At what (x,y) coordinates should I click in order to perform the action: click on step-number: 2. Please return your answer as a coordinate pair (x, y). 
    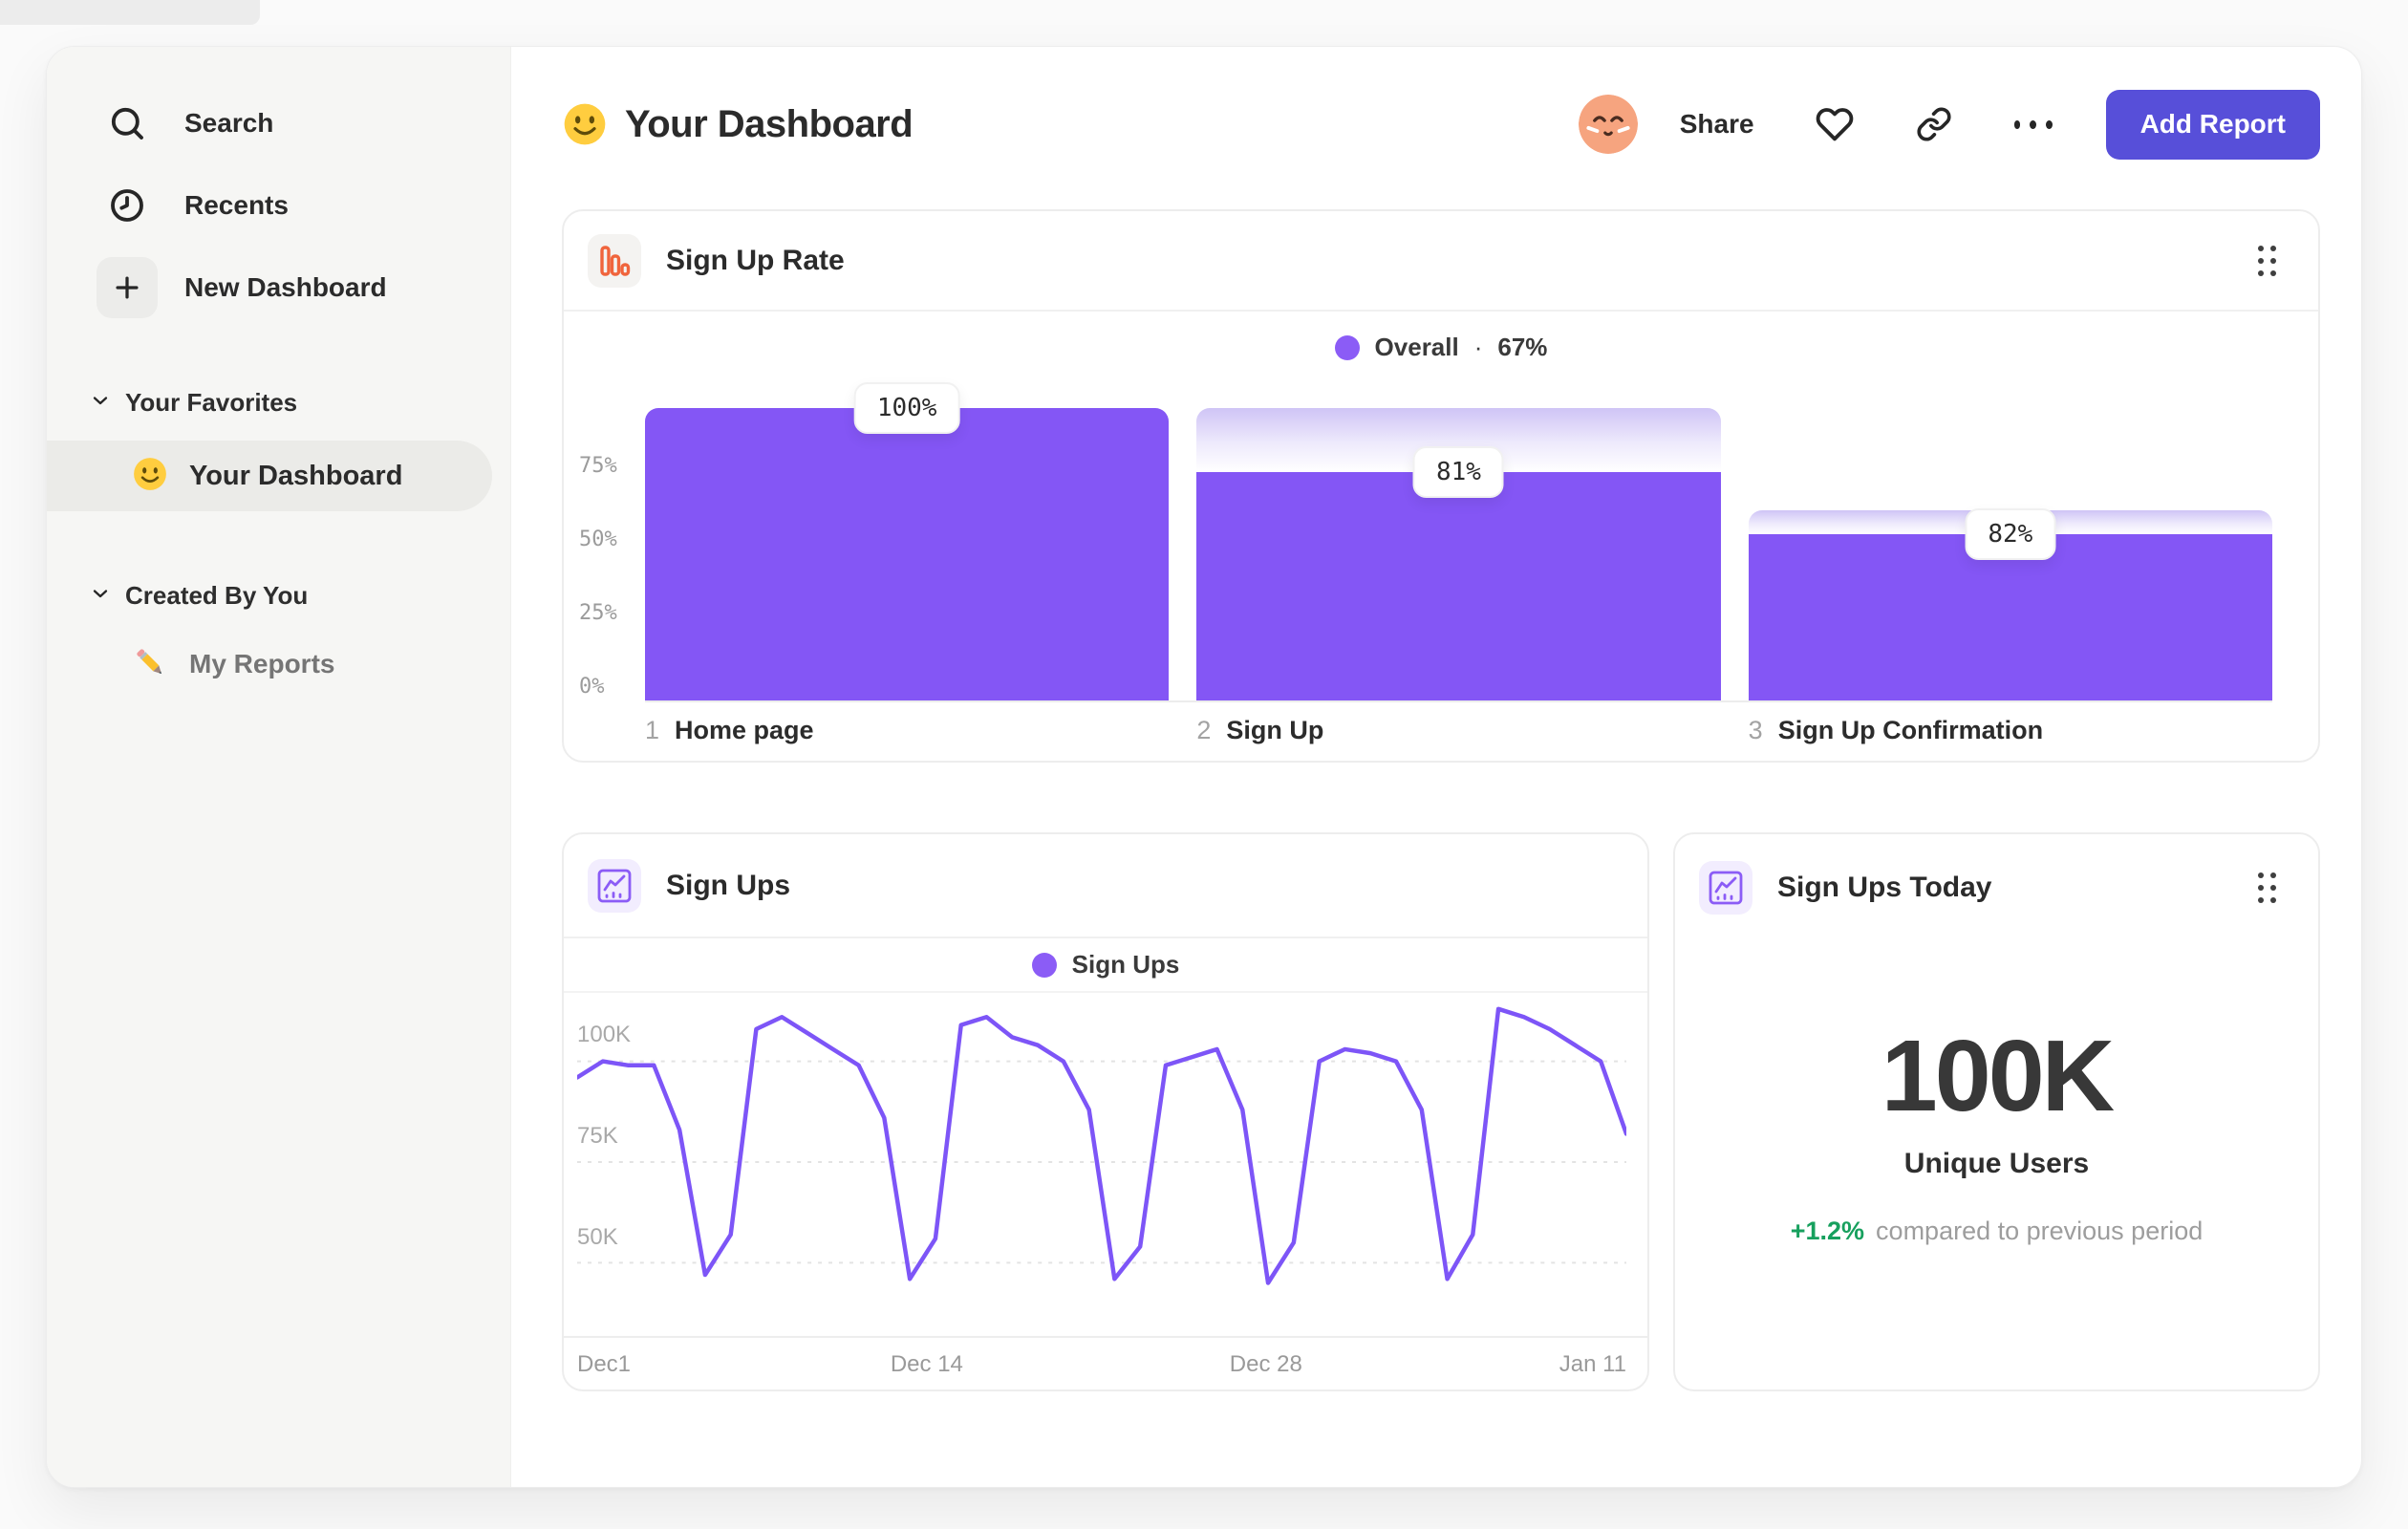
    Looking at the image, I should click on (1204, 730).